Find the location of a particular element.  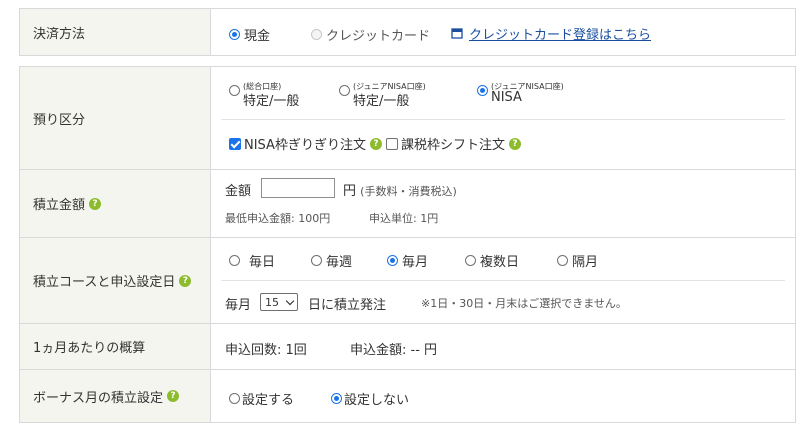

course-monthly-radio: 毎月 is located at coordinates (407, 260).